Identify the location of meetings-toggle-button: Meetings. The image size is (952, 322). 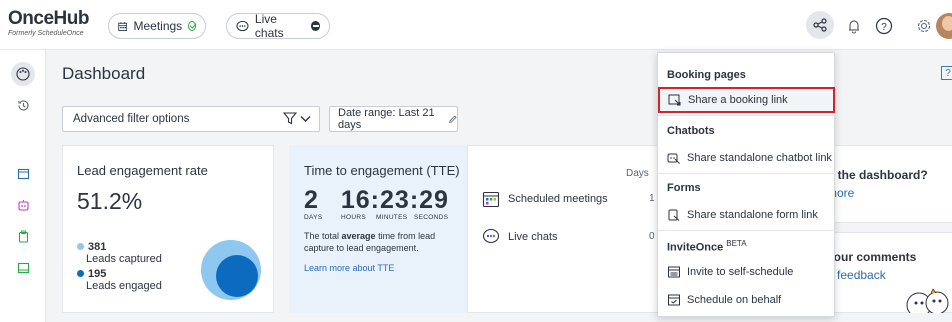
(157, 26).